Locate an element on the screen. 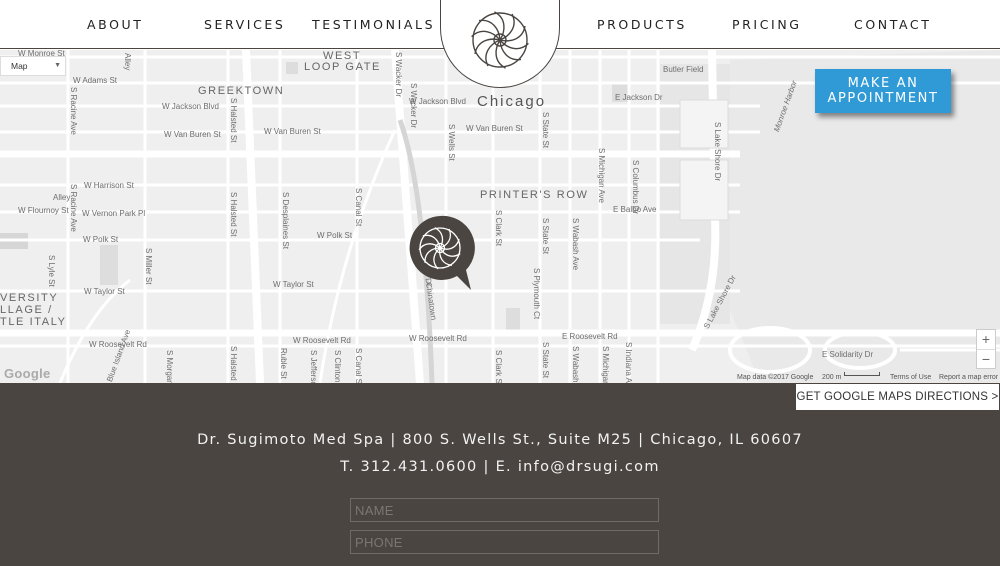 The image size is (1000, 566). nav-services: SERVICES is located at coordinates (244, 24).